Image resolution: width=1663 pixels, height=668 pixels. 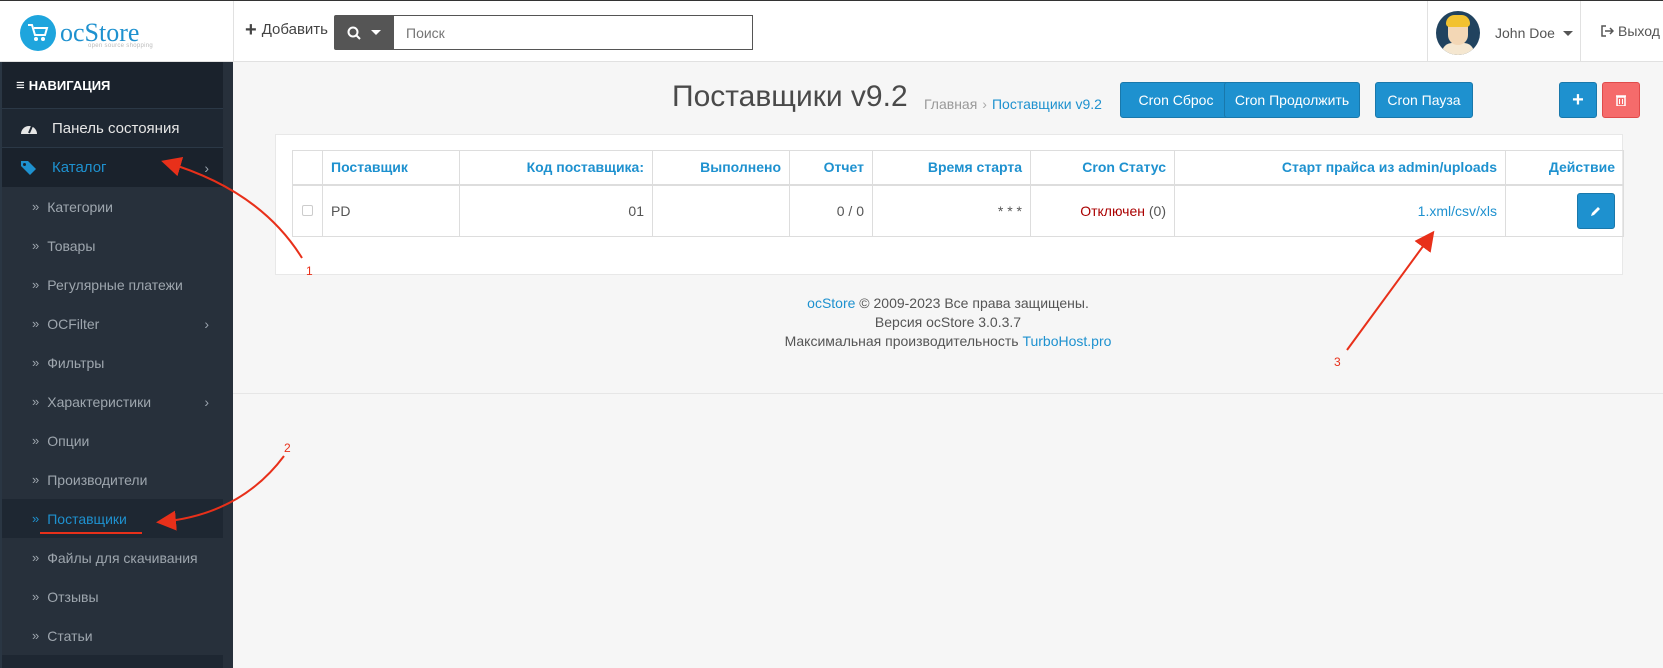 I want to click on column-header: Старт прайса из admin/uploads, so click(x=1340, y=168).